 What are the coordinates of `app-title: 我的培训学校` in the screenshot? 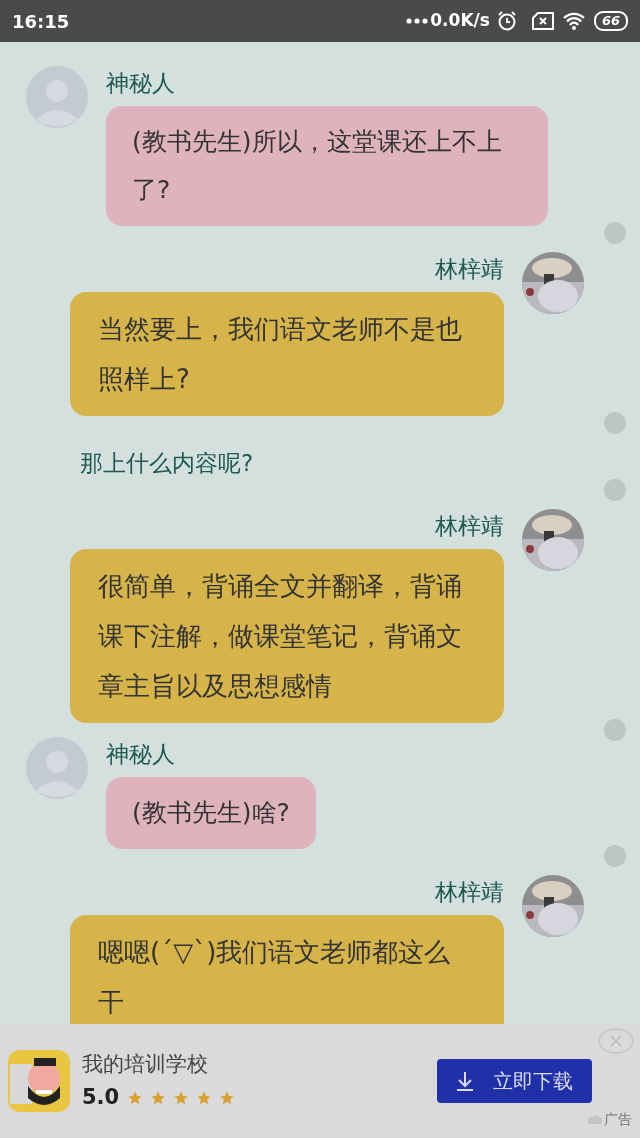 It's located at (145, 1064).